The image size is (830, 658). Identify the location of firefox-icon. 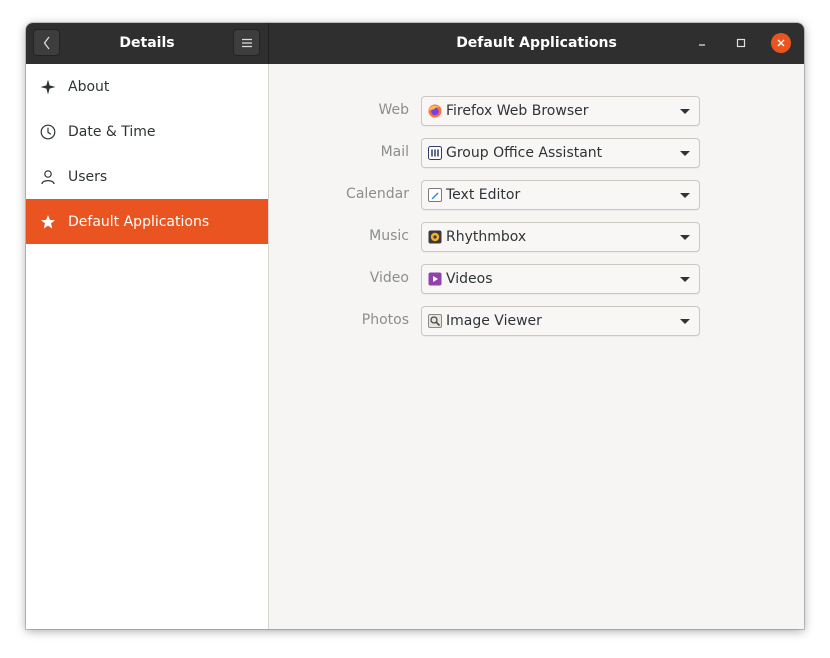
(435, 111).